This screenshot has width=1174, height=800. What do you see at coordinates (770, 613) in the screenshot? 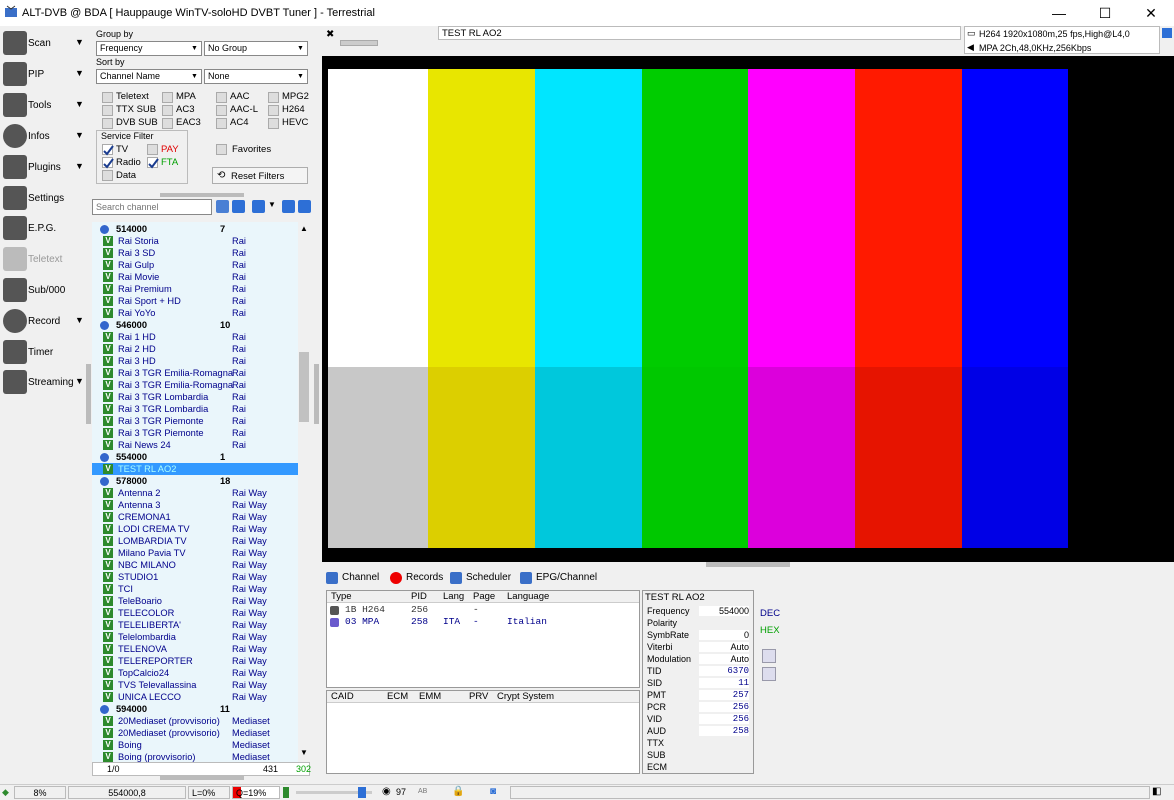
I see `dec-toggle: DEC` at bounding box center [770, 613].